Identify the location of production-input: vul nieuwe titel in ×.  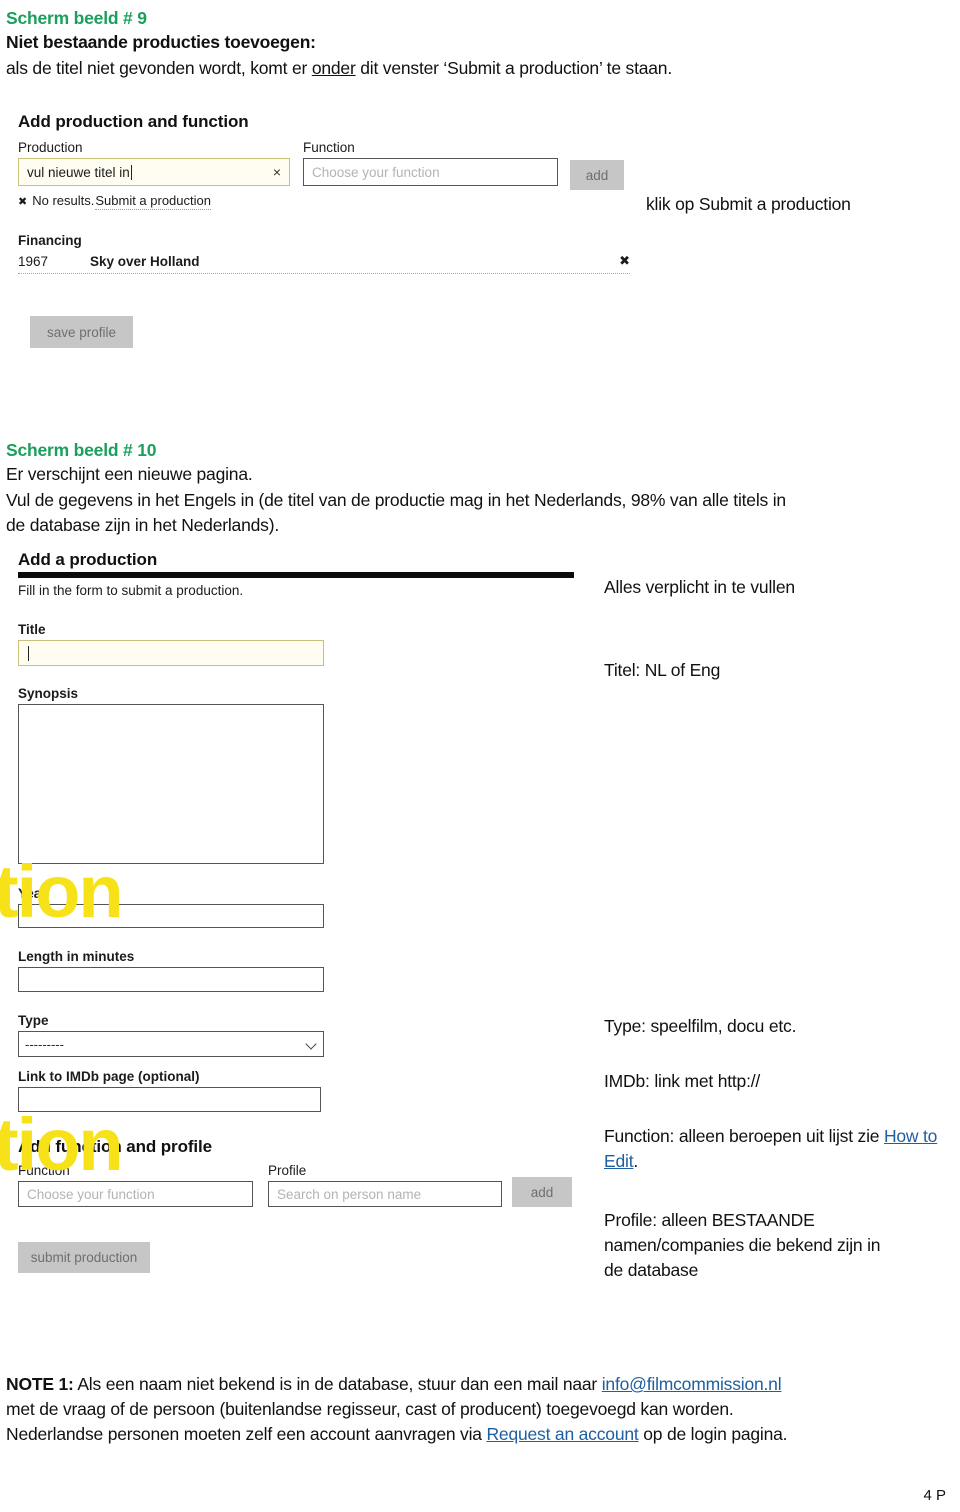
(154, 172).